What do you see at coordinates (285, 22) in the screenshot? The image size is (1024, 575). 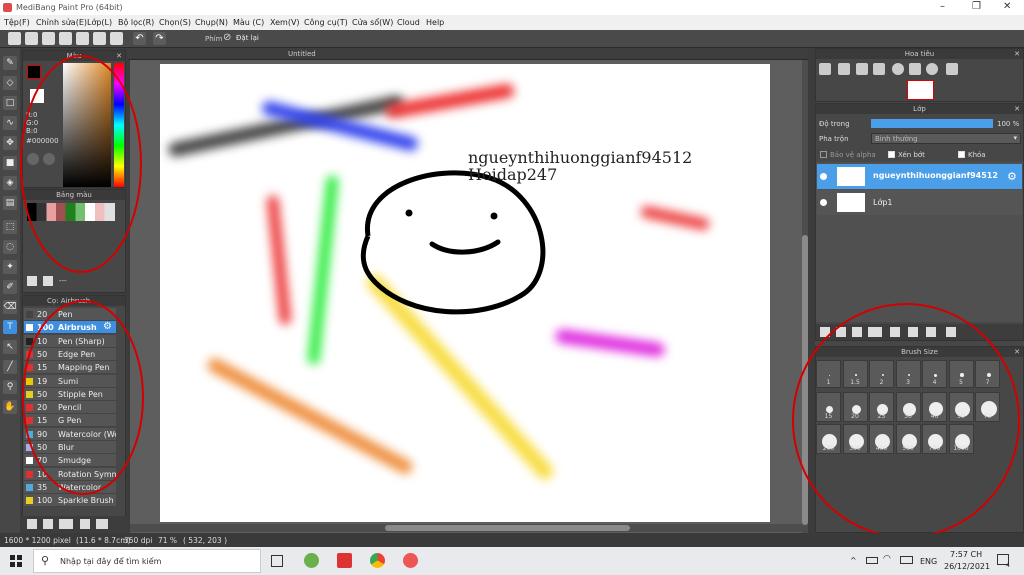 I see `menu-view: Xem(V)` at bounding box center [285, 22].